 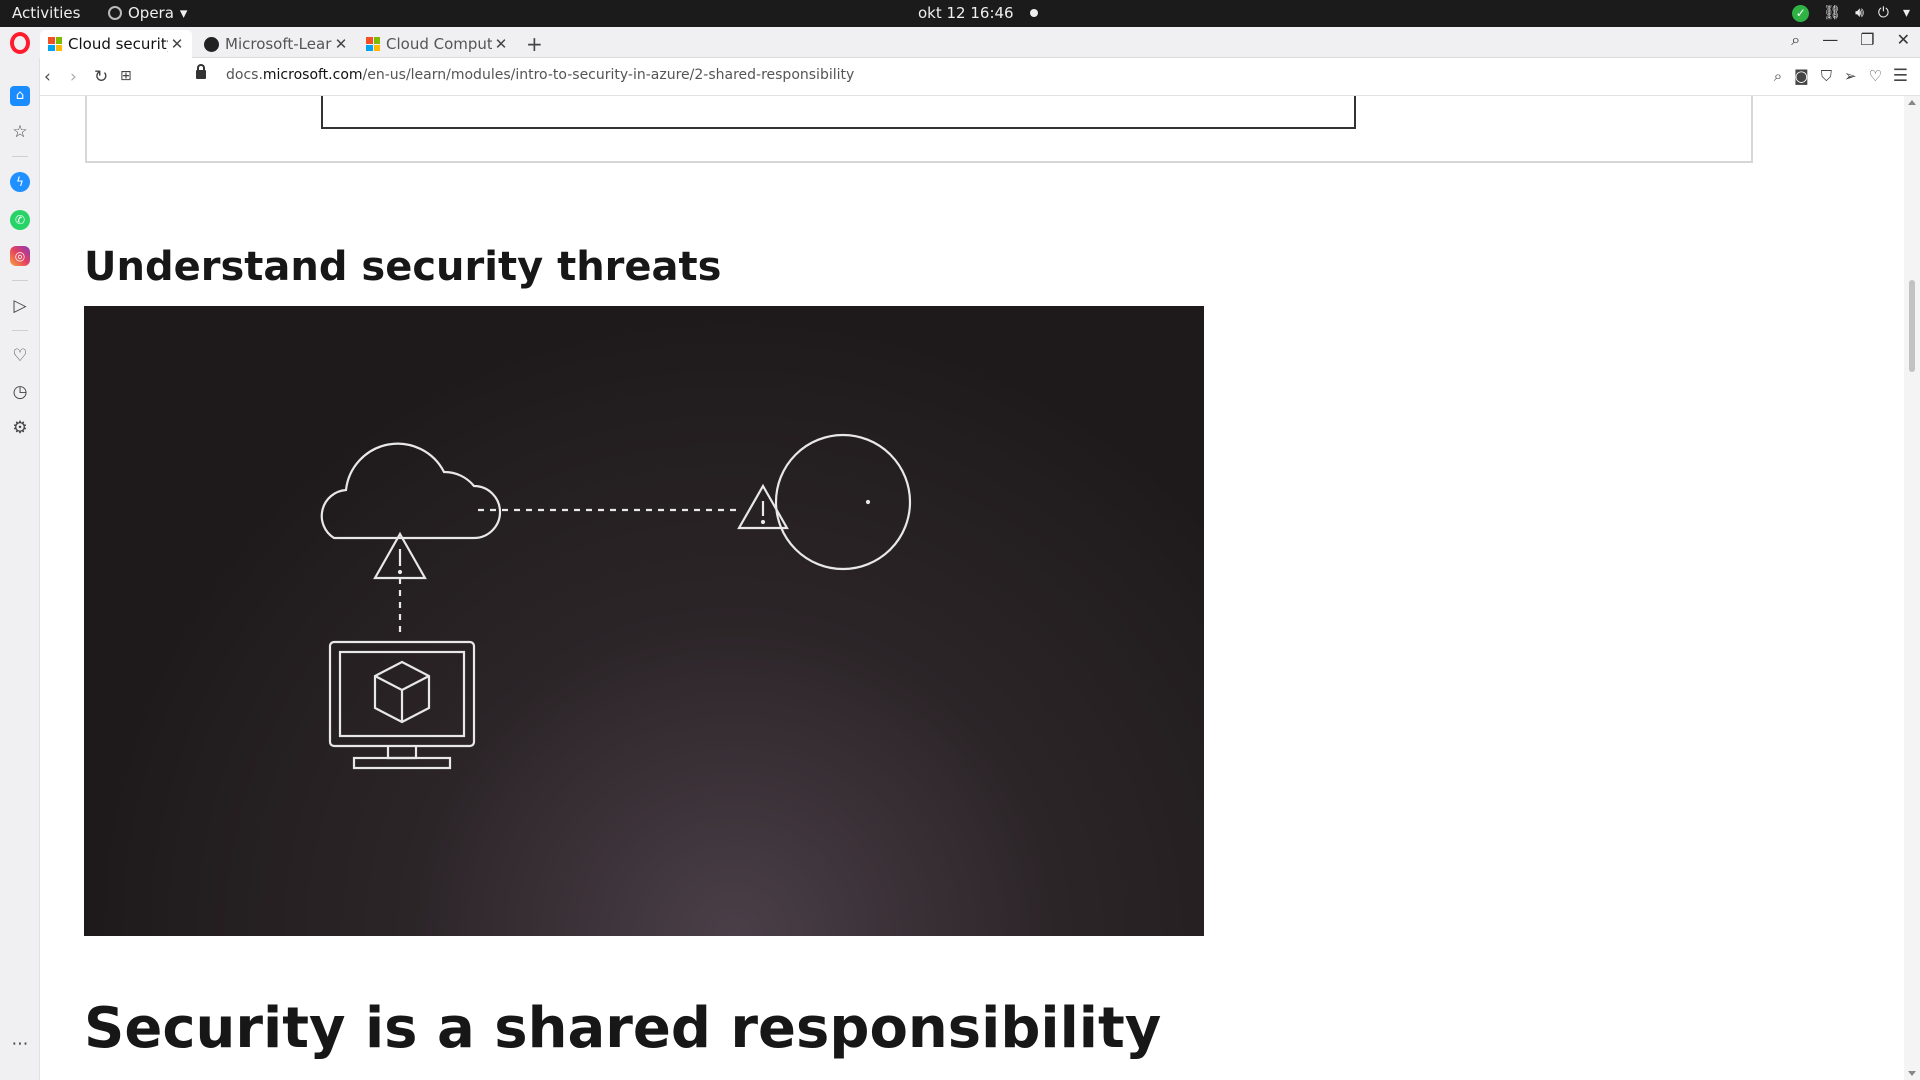 I want to click on opera-menu-button, so click(x=20, y=42).